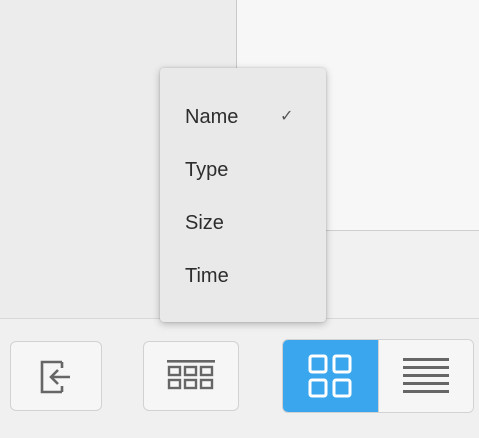 This screenshot has height=438, width=479. Describe the element at coordinates (243, 120) in the screenshot. I see `sort-by-name-item: Name ✓` at that location.